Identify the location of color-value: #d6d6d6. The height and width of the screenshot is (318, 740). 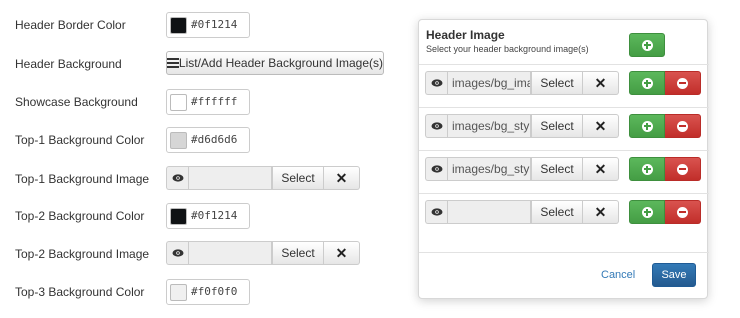
(213, 140).